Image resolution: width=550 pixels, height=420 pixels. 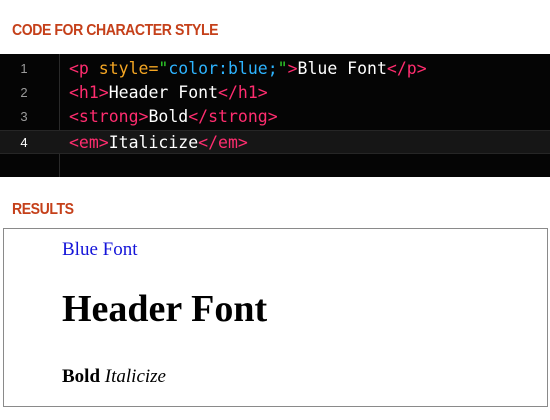 What do you see at coordinates (275, 93) in the screenshot?
I see `code-line-2: 2 <h1>Header Font</h1>` at bounding box center [275, 93].